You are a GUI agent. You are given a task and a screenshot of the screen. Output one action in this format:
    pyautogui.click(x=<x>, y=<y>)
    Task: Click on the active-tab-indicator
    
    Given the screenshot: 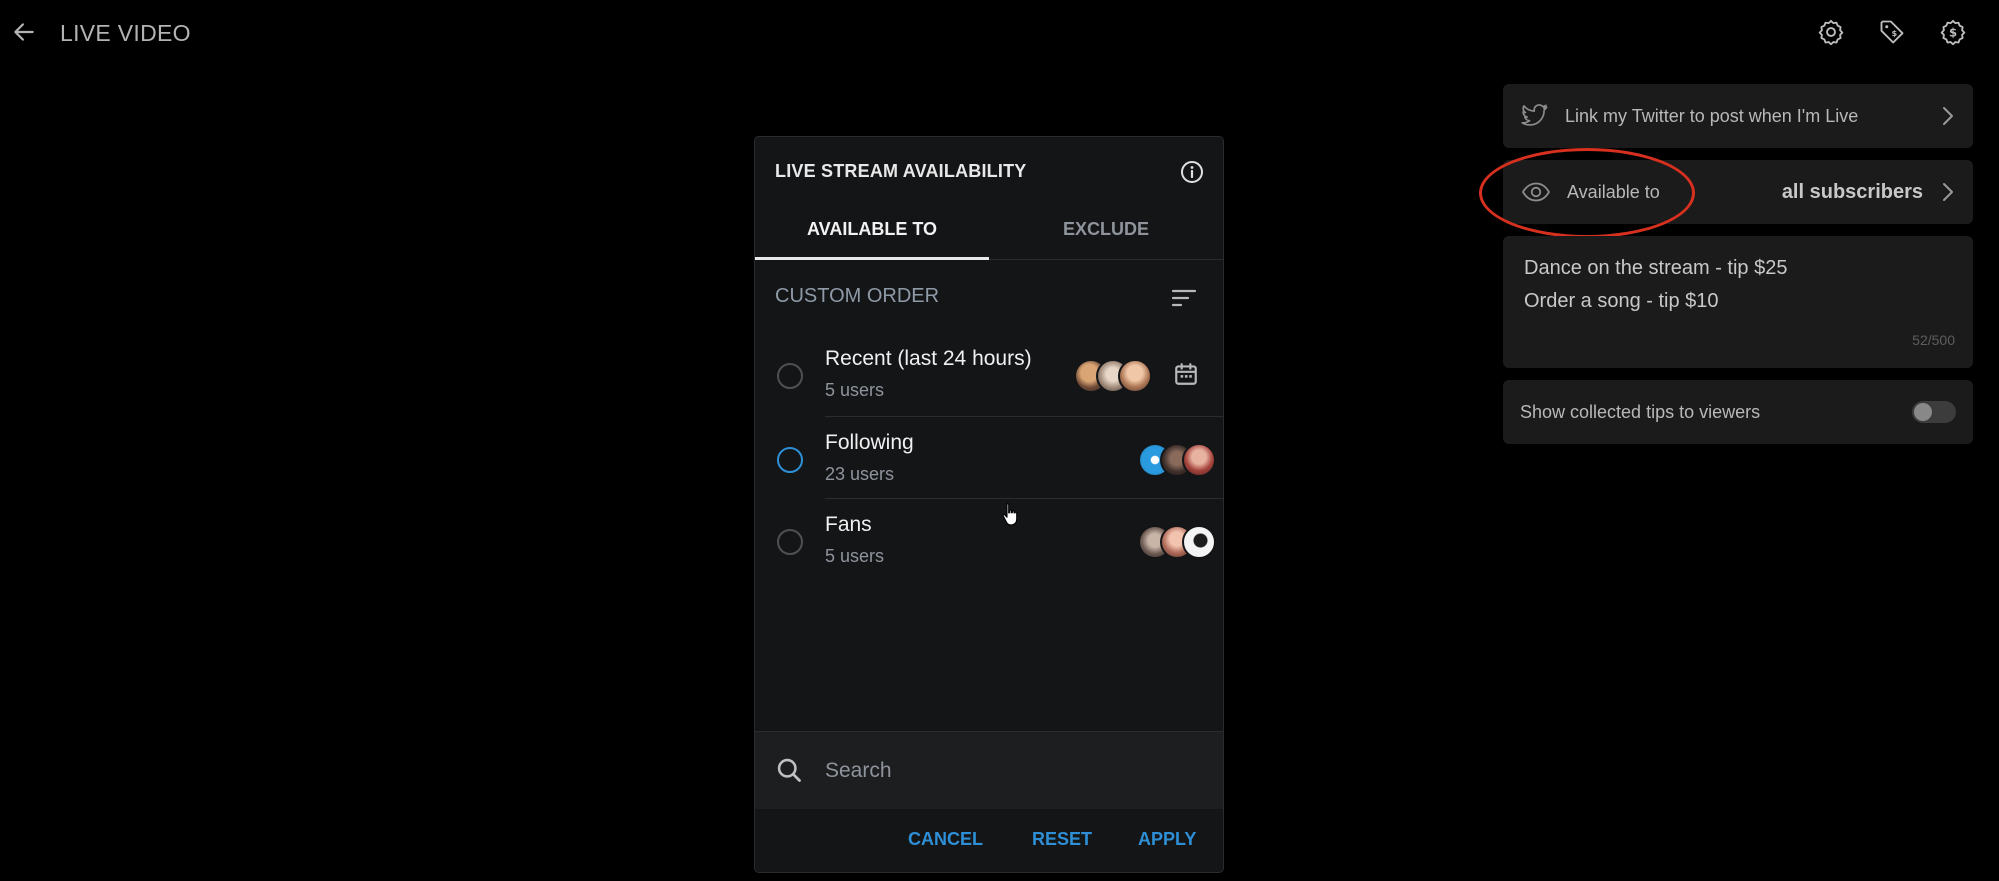 What is the action you would take?
    pyautogui.click(x=872, y=258)
    